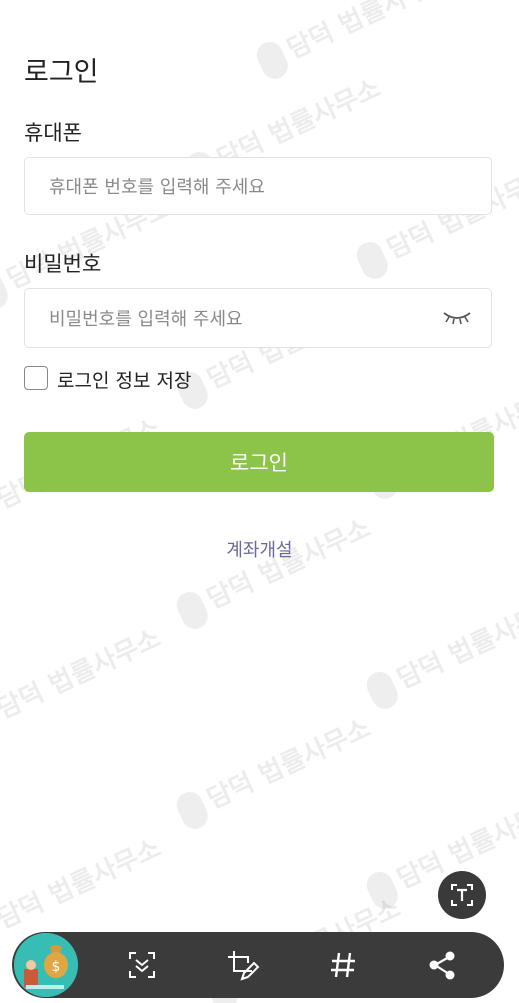  Describe the element at coordinates (63, 264) in the screenshot. I see `password-label: 비밀번호` at that location.